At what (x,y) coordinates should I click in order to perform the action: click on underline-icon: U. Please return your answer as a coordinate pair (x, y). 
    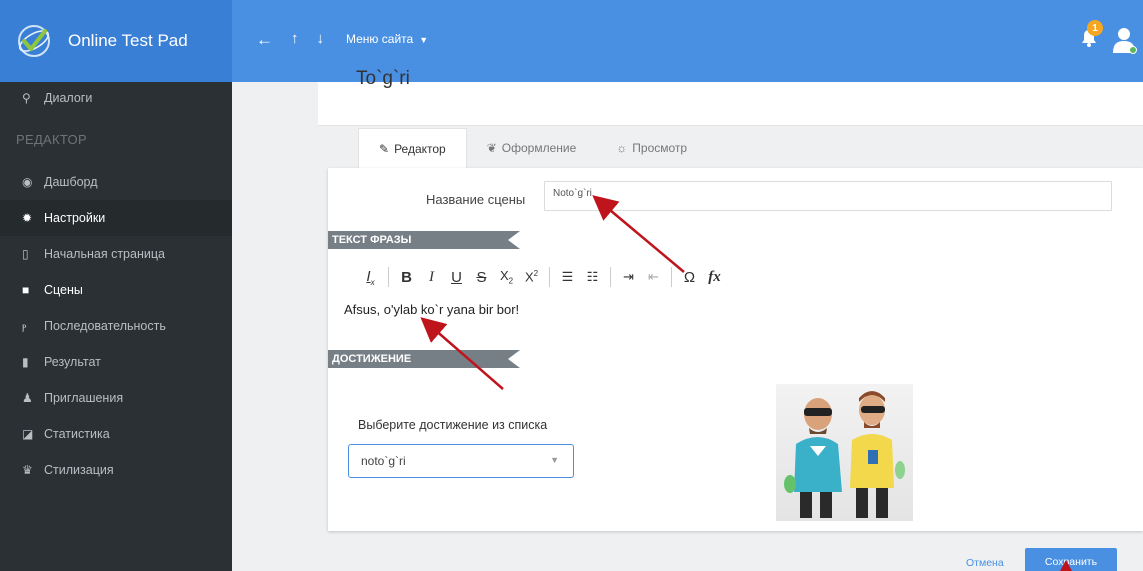
    Looking at the image, I should click on (456, 277).